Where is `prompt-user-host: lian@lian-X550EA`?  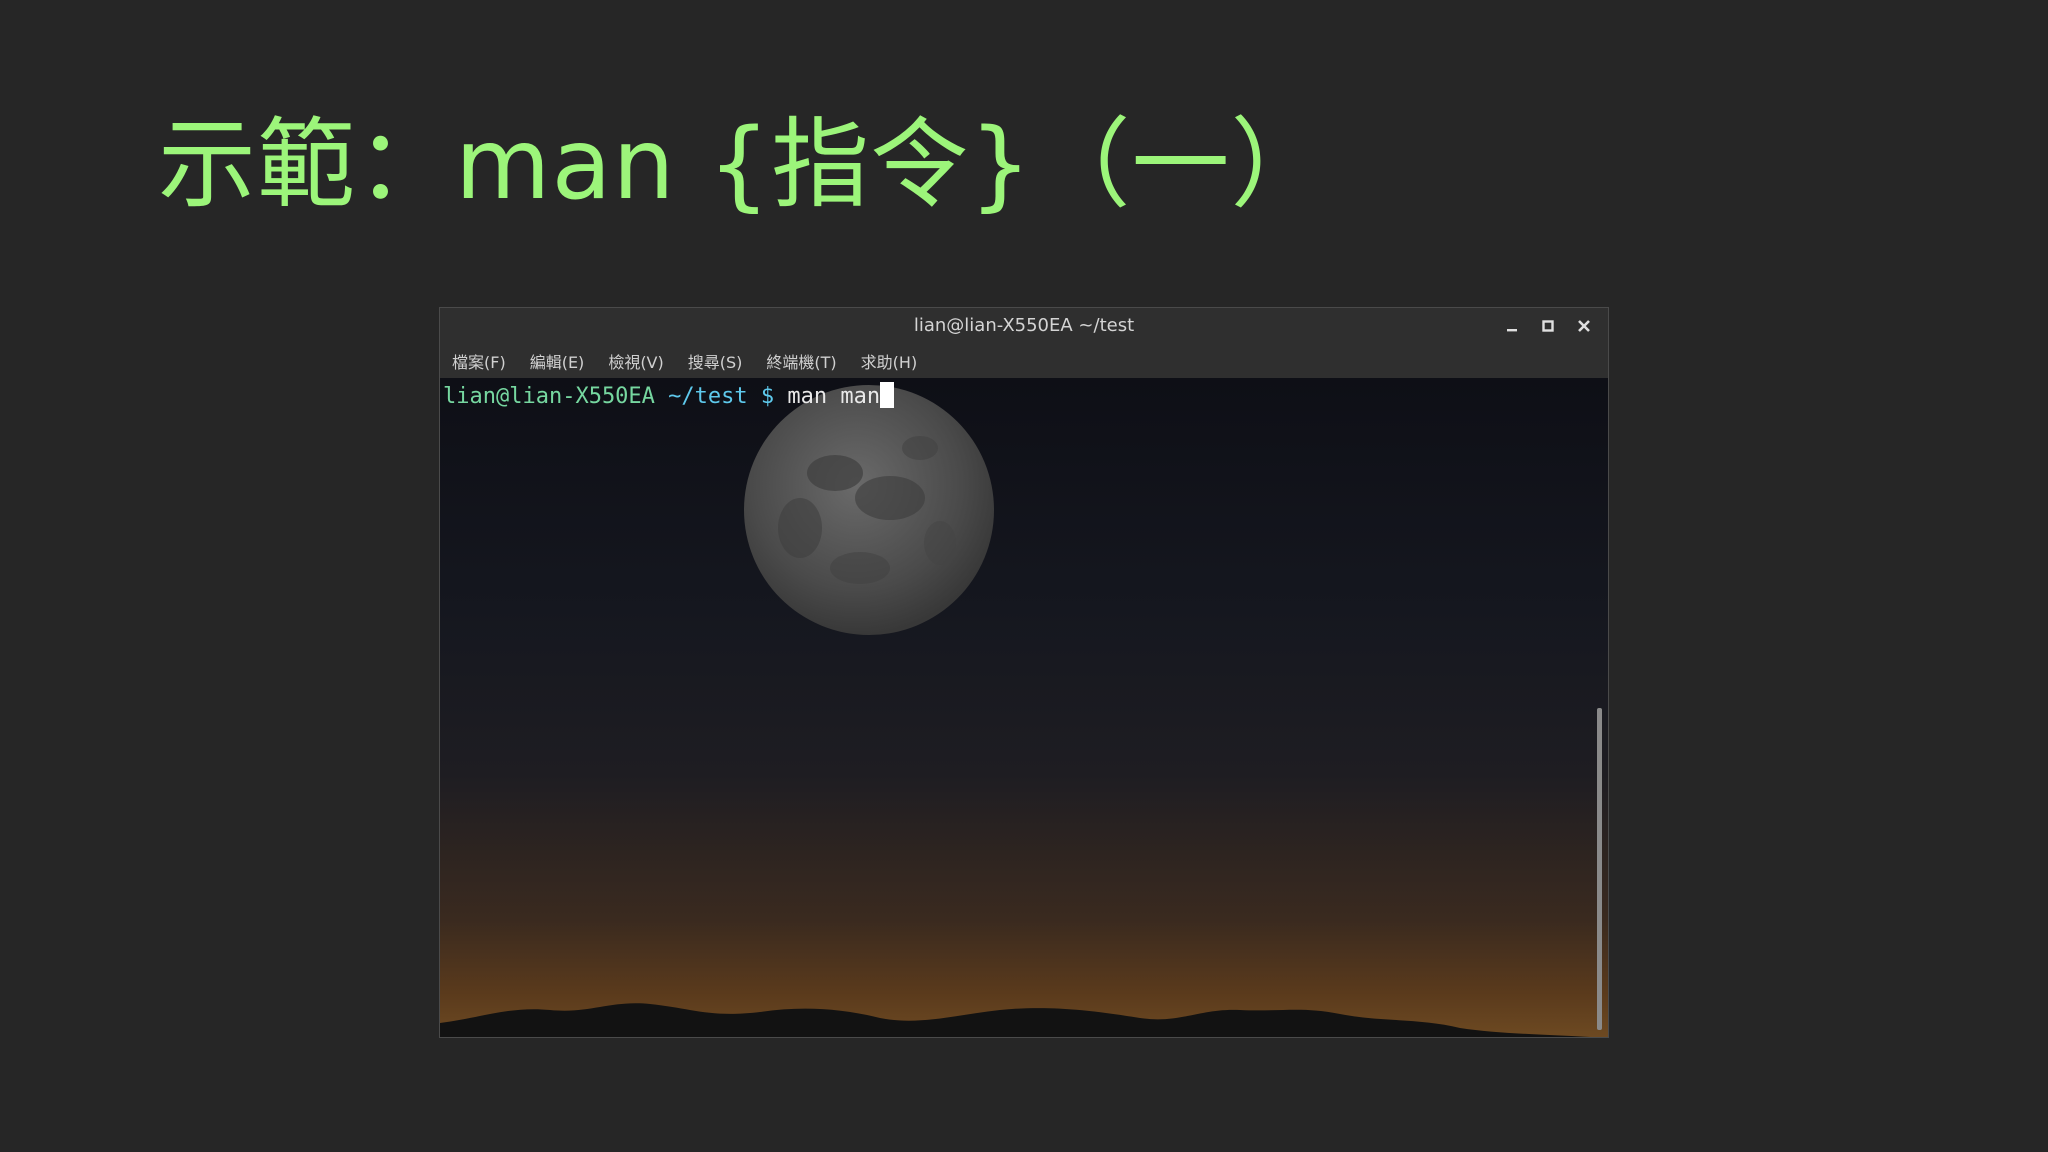
prompt-user-host: lian@lian-X550EA is located at coordinates (549, 396).